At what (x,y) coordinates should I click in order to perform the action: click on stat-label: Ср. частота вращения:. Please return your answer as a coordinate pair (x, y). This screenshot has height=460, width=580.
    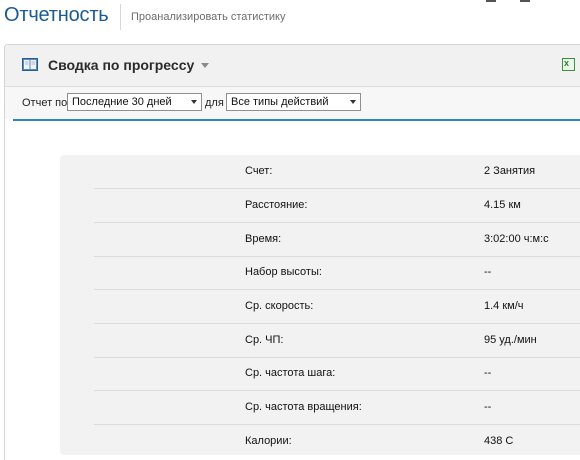
    Looking at the image, I should click on (303, 407).